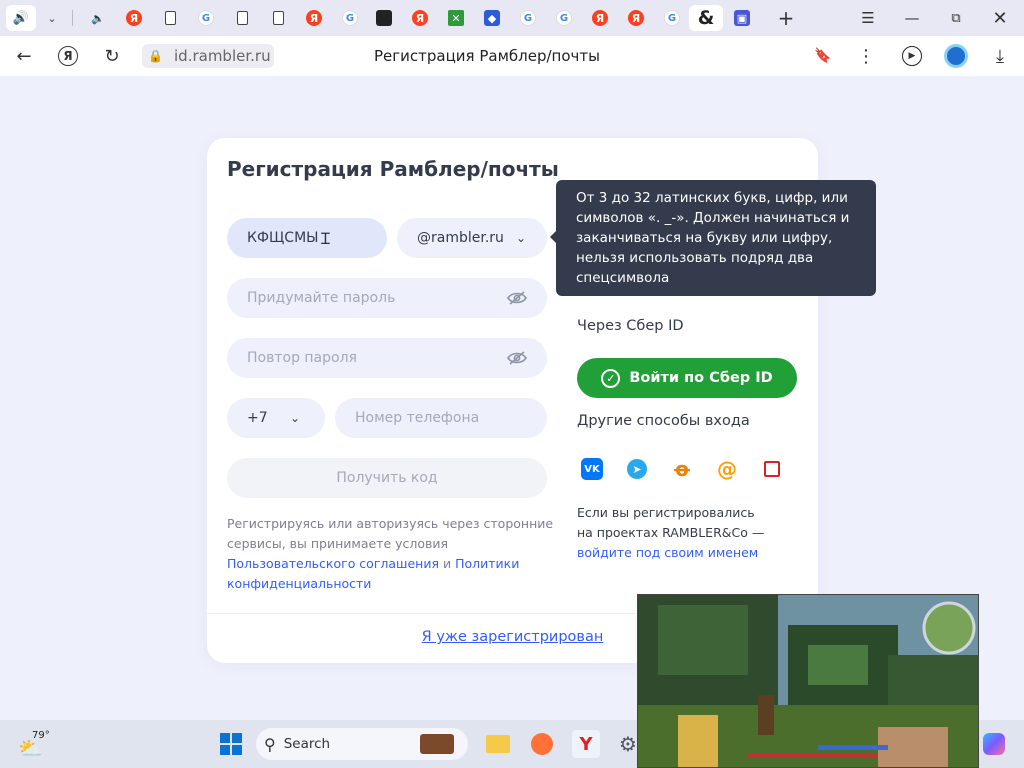 Image resolution: width=1024 pixels, height=768 pixels. I want to click on tab-blue-app: ◆, so click(492, 18).